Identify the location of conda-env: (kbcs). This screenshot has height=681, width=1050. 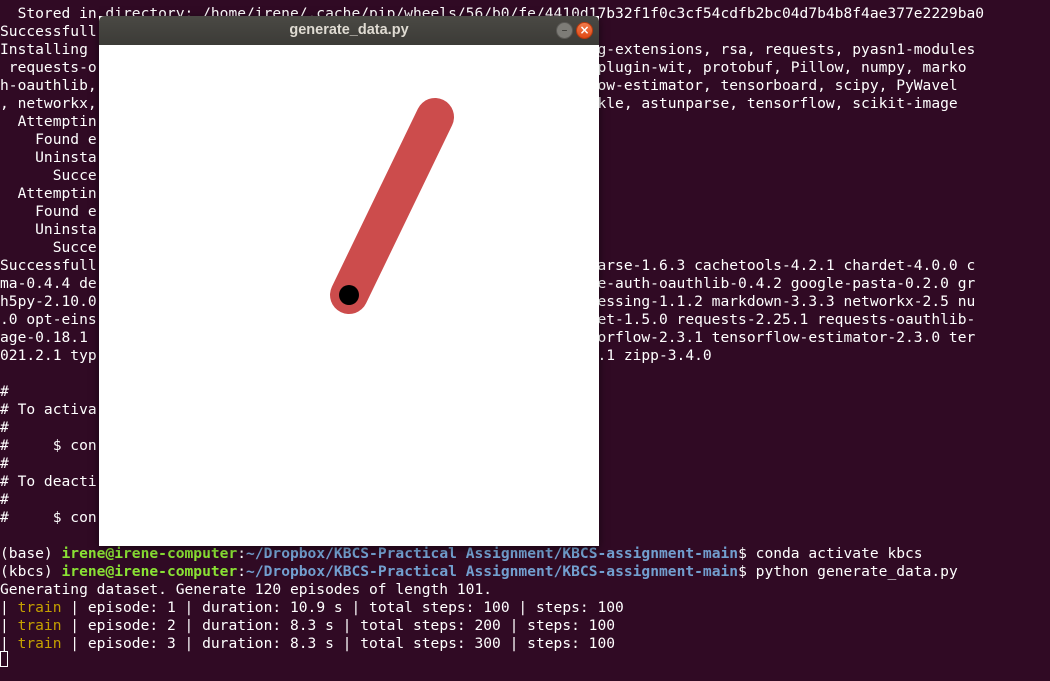
(31, 571).